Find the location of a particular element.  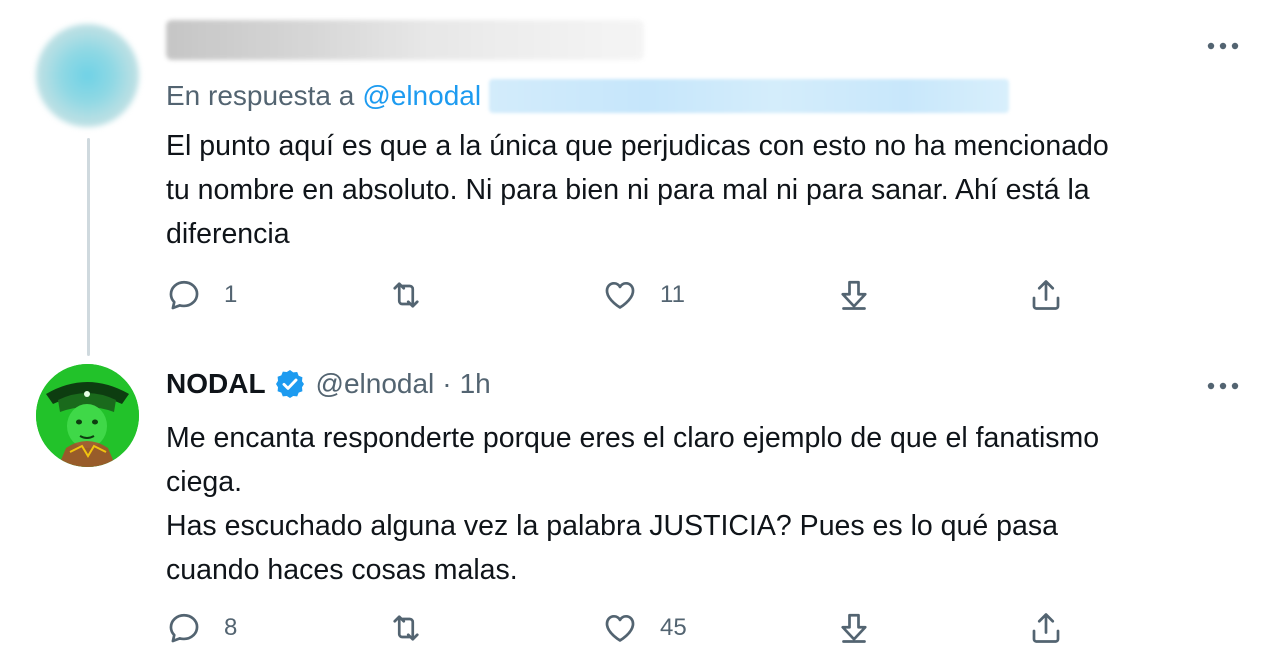

like-count: 11 is located at coordinates (672, 294).